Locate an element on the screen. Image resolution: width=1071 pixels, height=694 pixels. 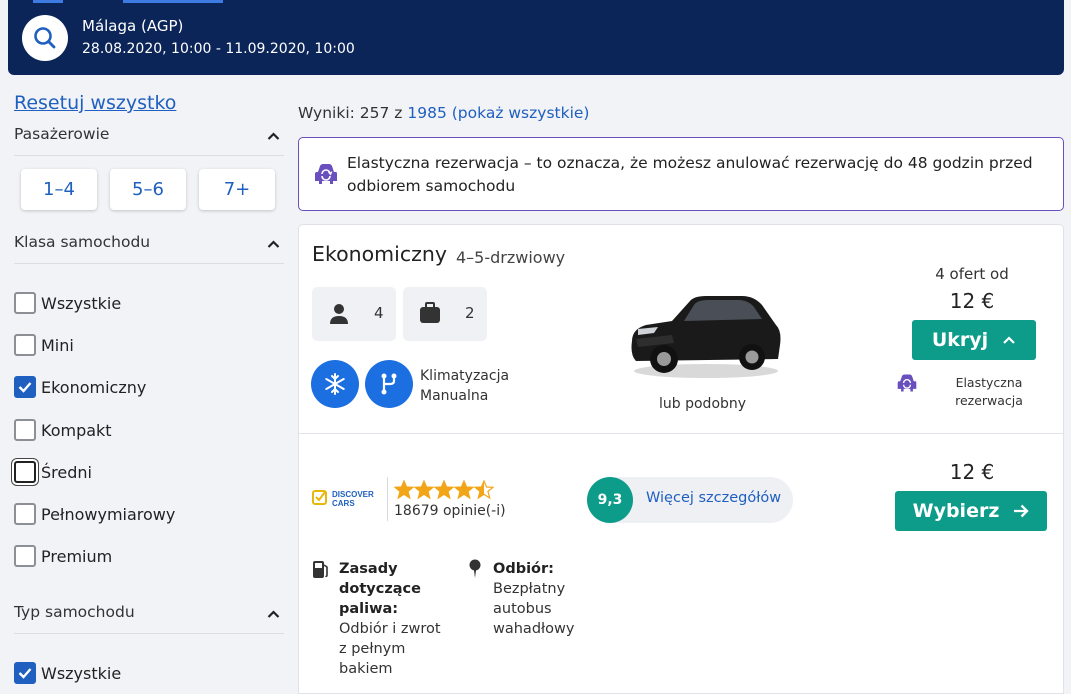
search-button is located at coordinates (45, 38).